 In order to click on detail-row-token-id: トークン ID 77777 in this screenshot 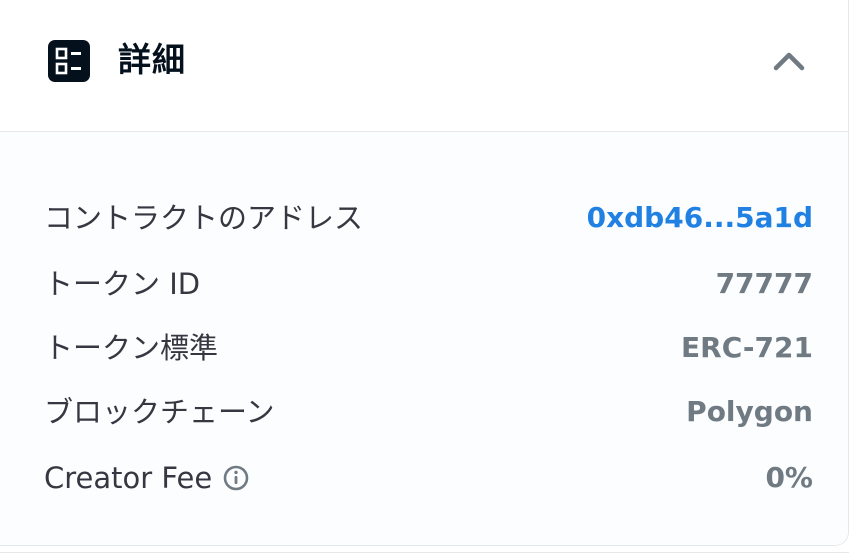, I will do `click(424, 284)`.